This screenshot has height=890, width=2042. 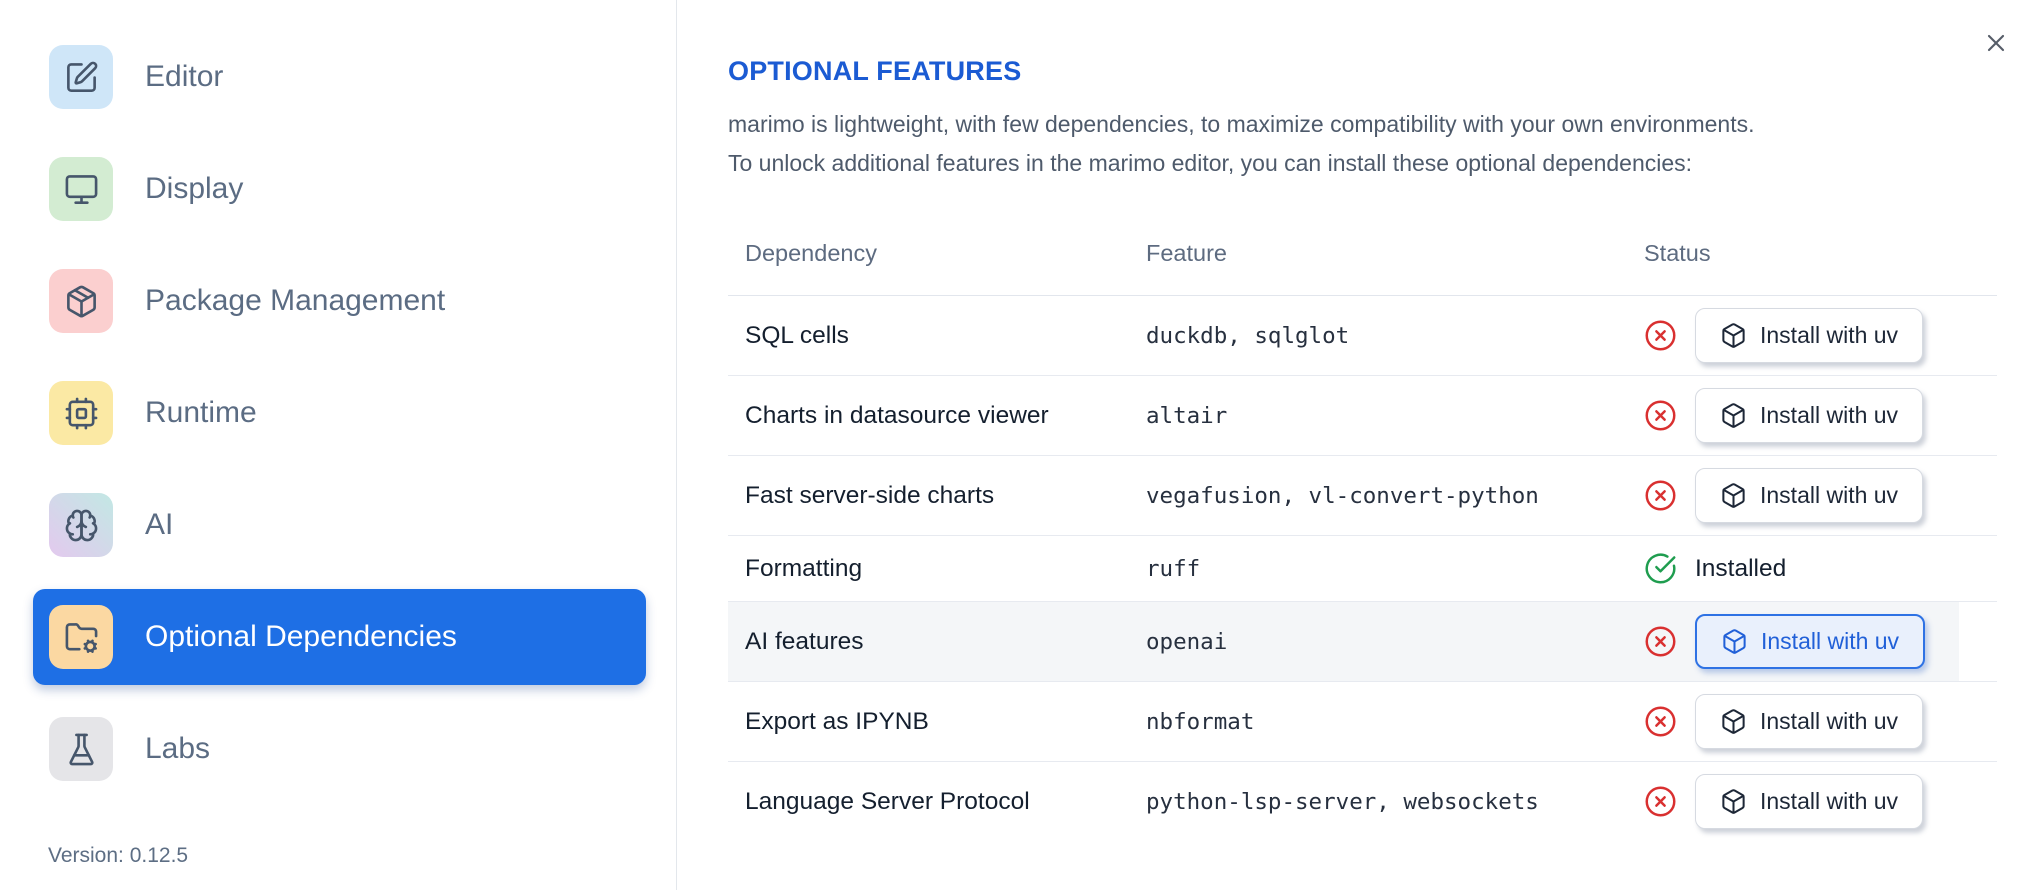 I want to click on dependency-cell: SQL cells, so click(x=797, y=335).